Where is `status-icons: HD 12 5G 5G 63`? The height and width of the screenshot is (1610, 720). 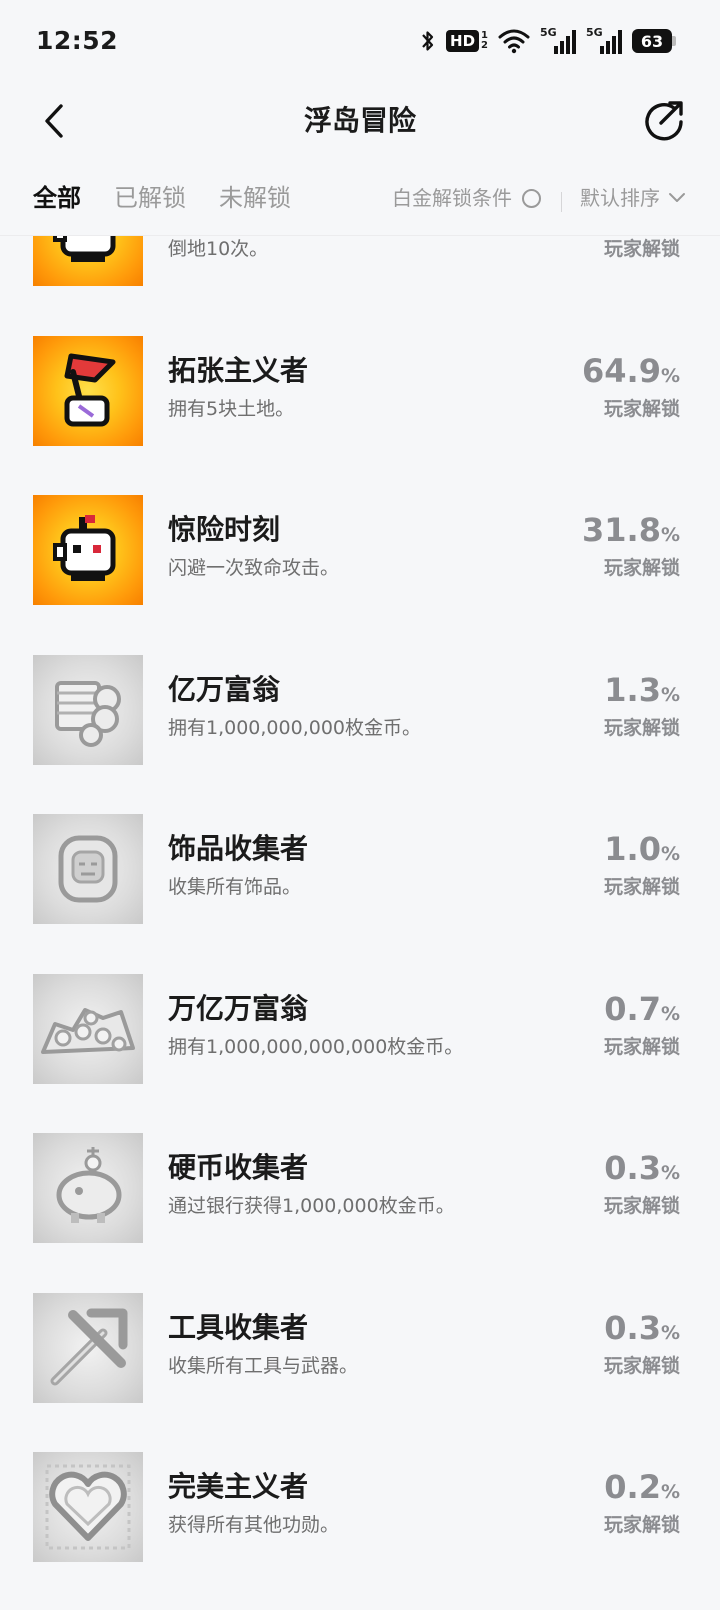 status-icons: HD 12 5G 5G 63 is located at coordinates (548, 41).